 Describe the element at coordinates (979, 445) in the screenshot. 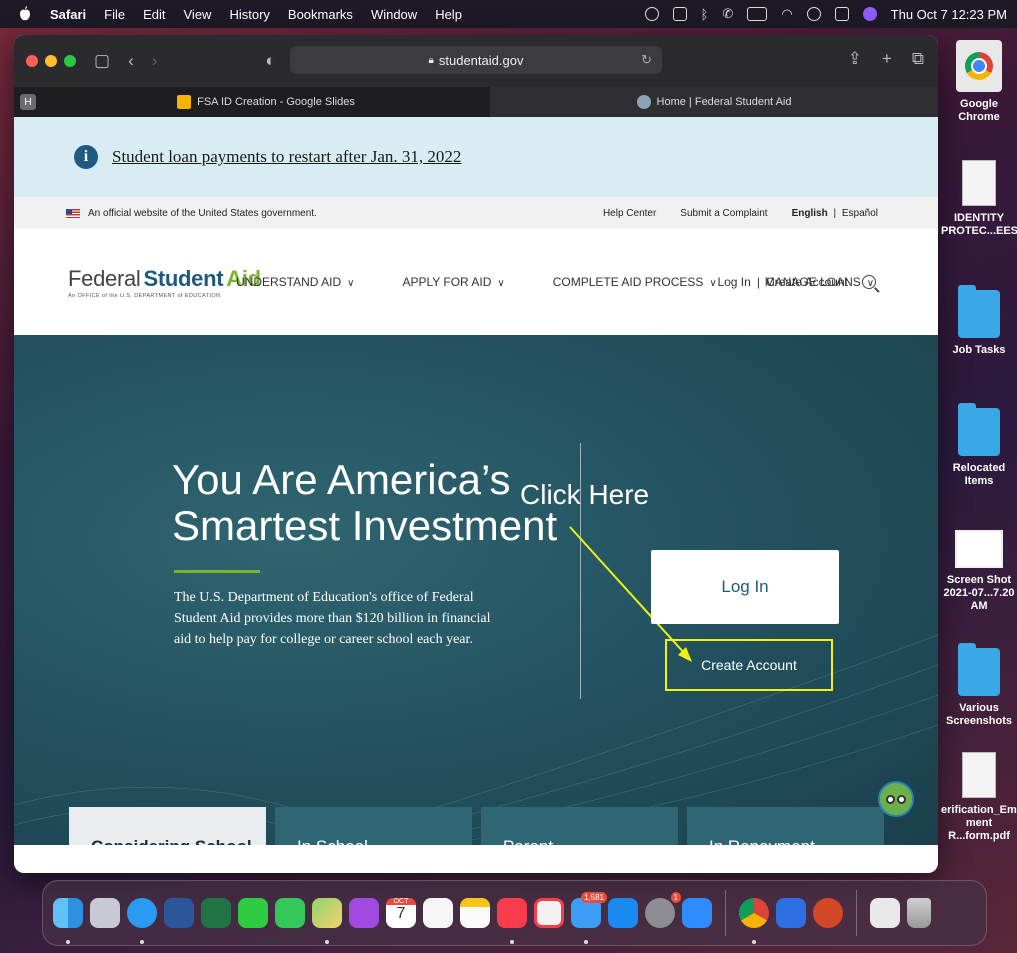

I see `desktop-item-relocated-items: Relocated Items` at that location.